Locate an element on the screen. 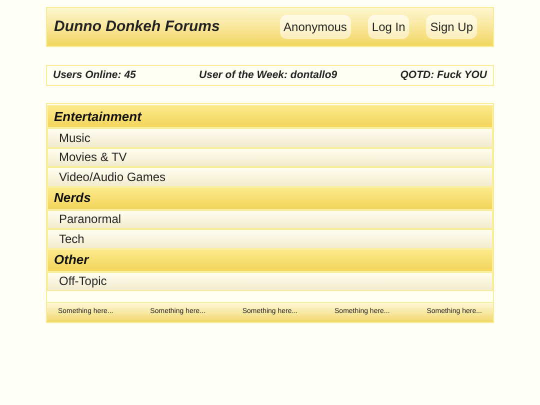 Image resolution: width=540 pixels, height=405 pixels. stat-text: Users Online: 45 is located at coordinates (94, 75).